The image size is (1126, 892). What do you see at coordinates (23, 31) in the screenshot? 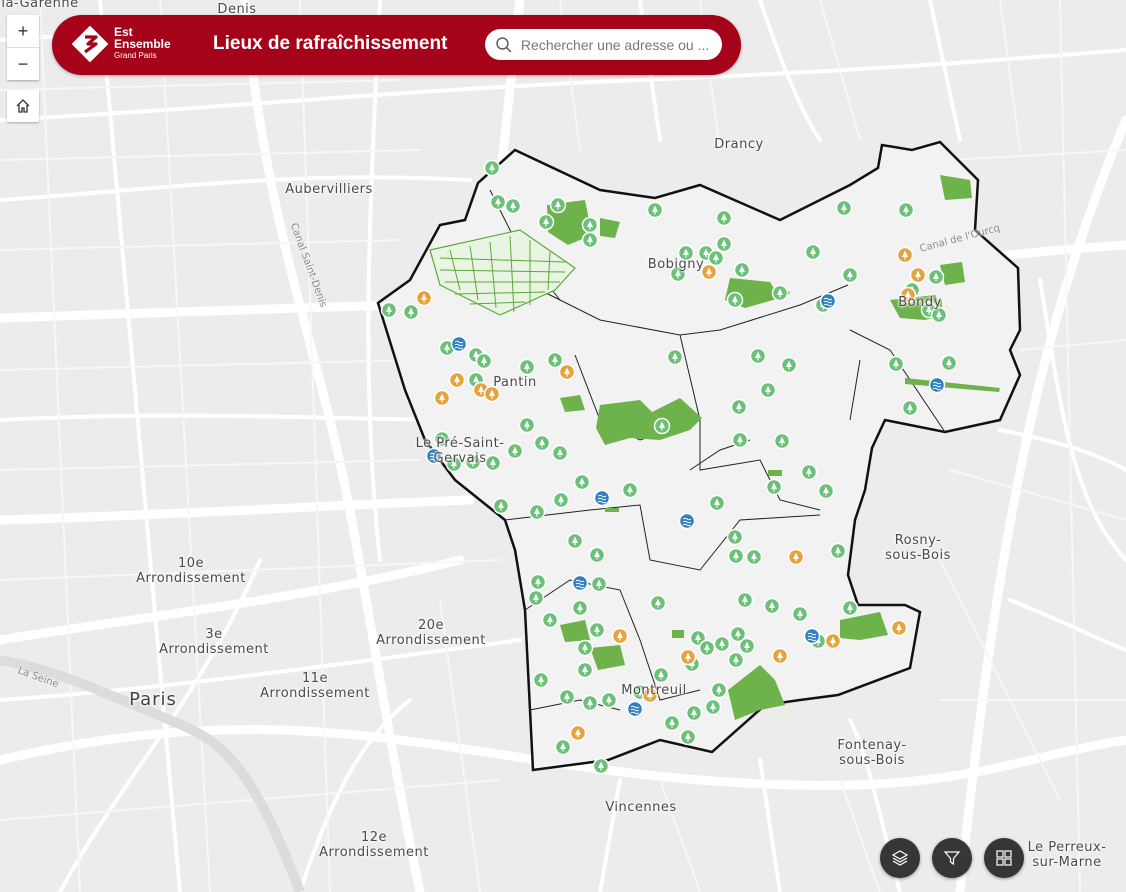
I see `zoom-in-button: +` at bounding box center [23, 31].